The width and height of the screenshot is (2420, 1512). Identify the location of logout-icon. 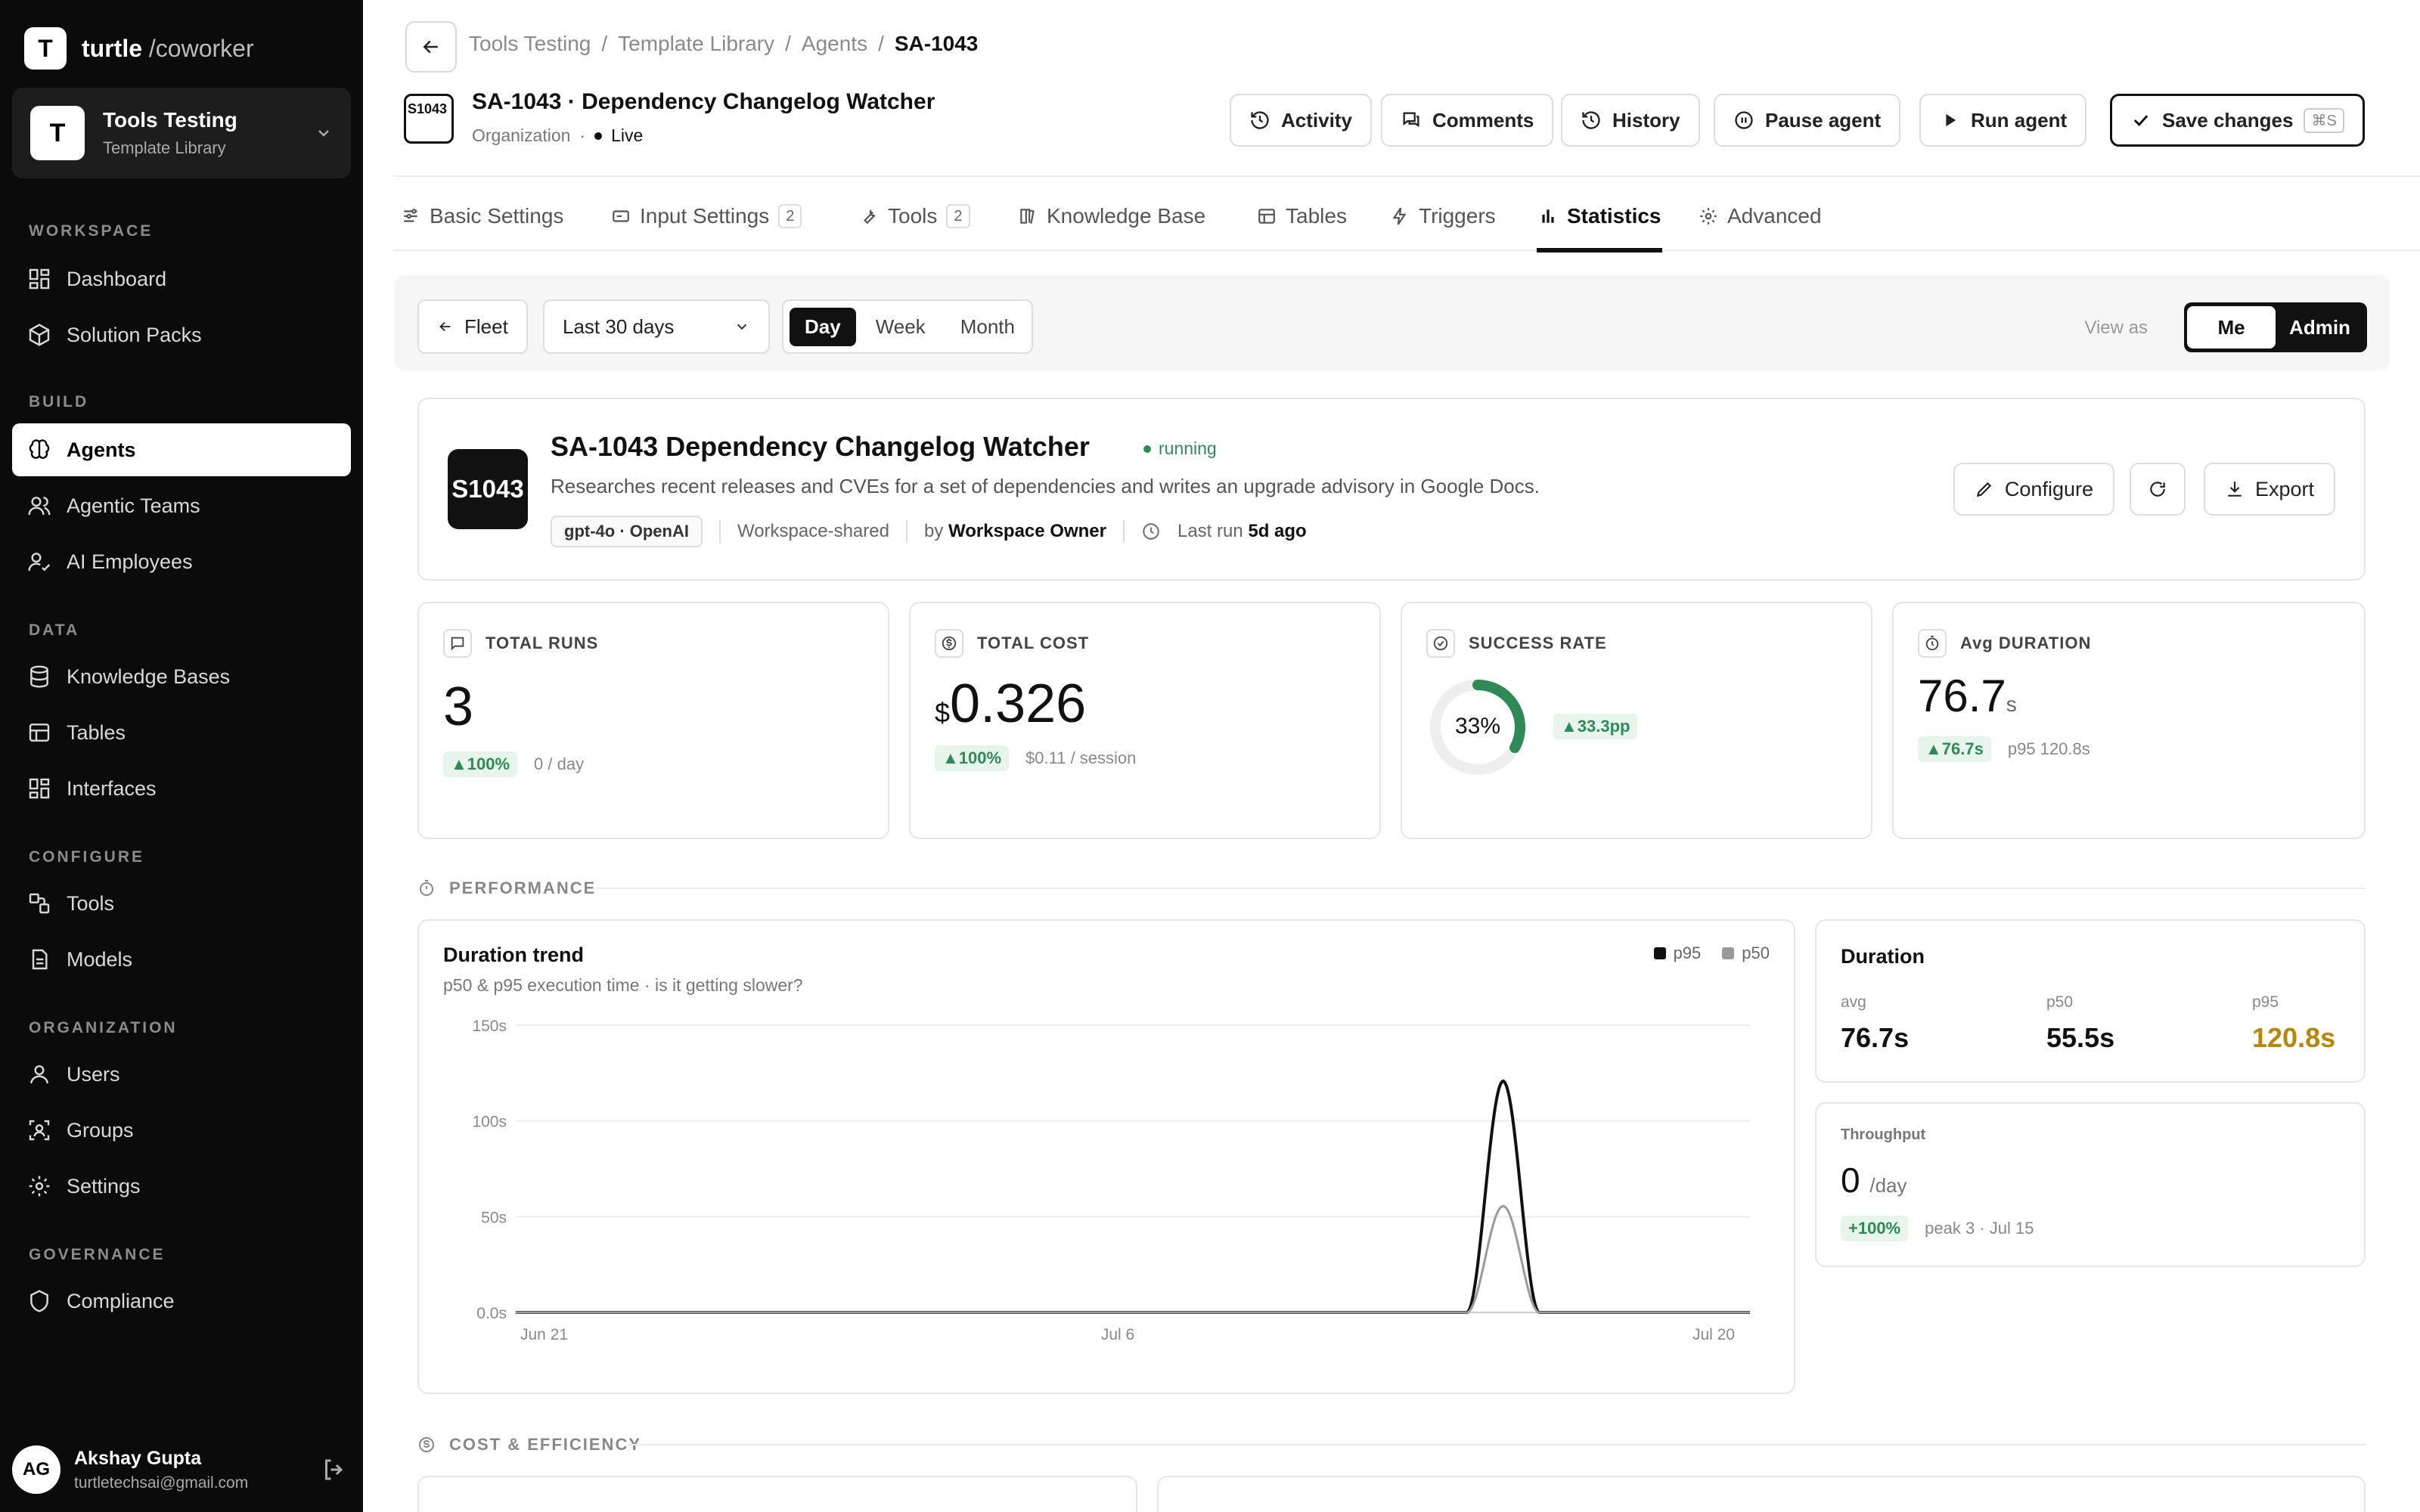
(334, 1469).